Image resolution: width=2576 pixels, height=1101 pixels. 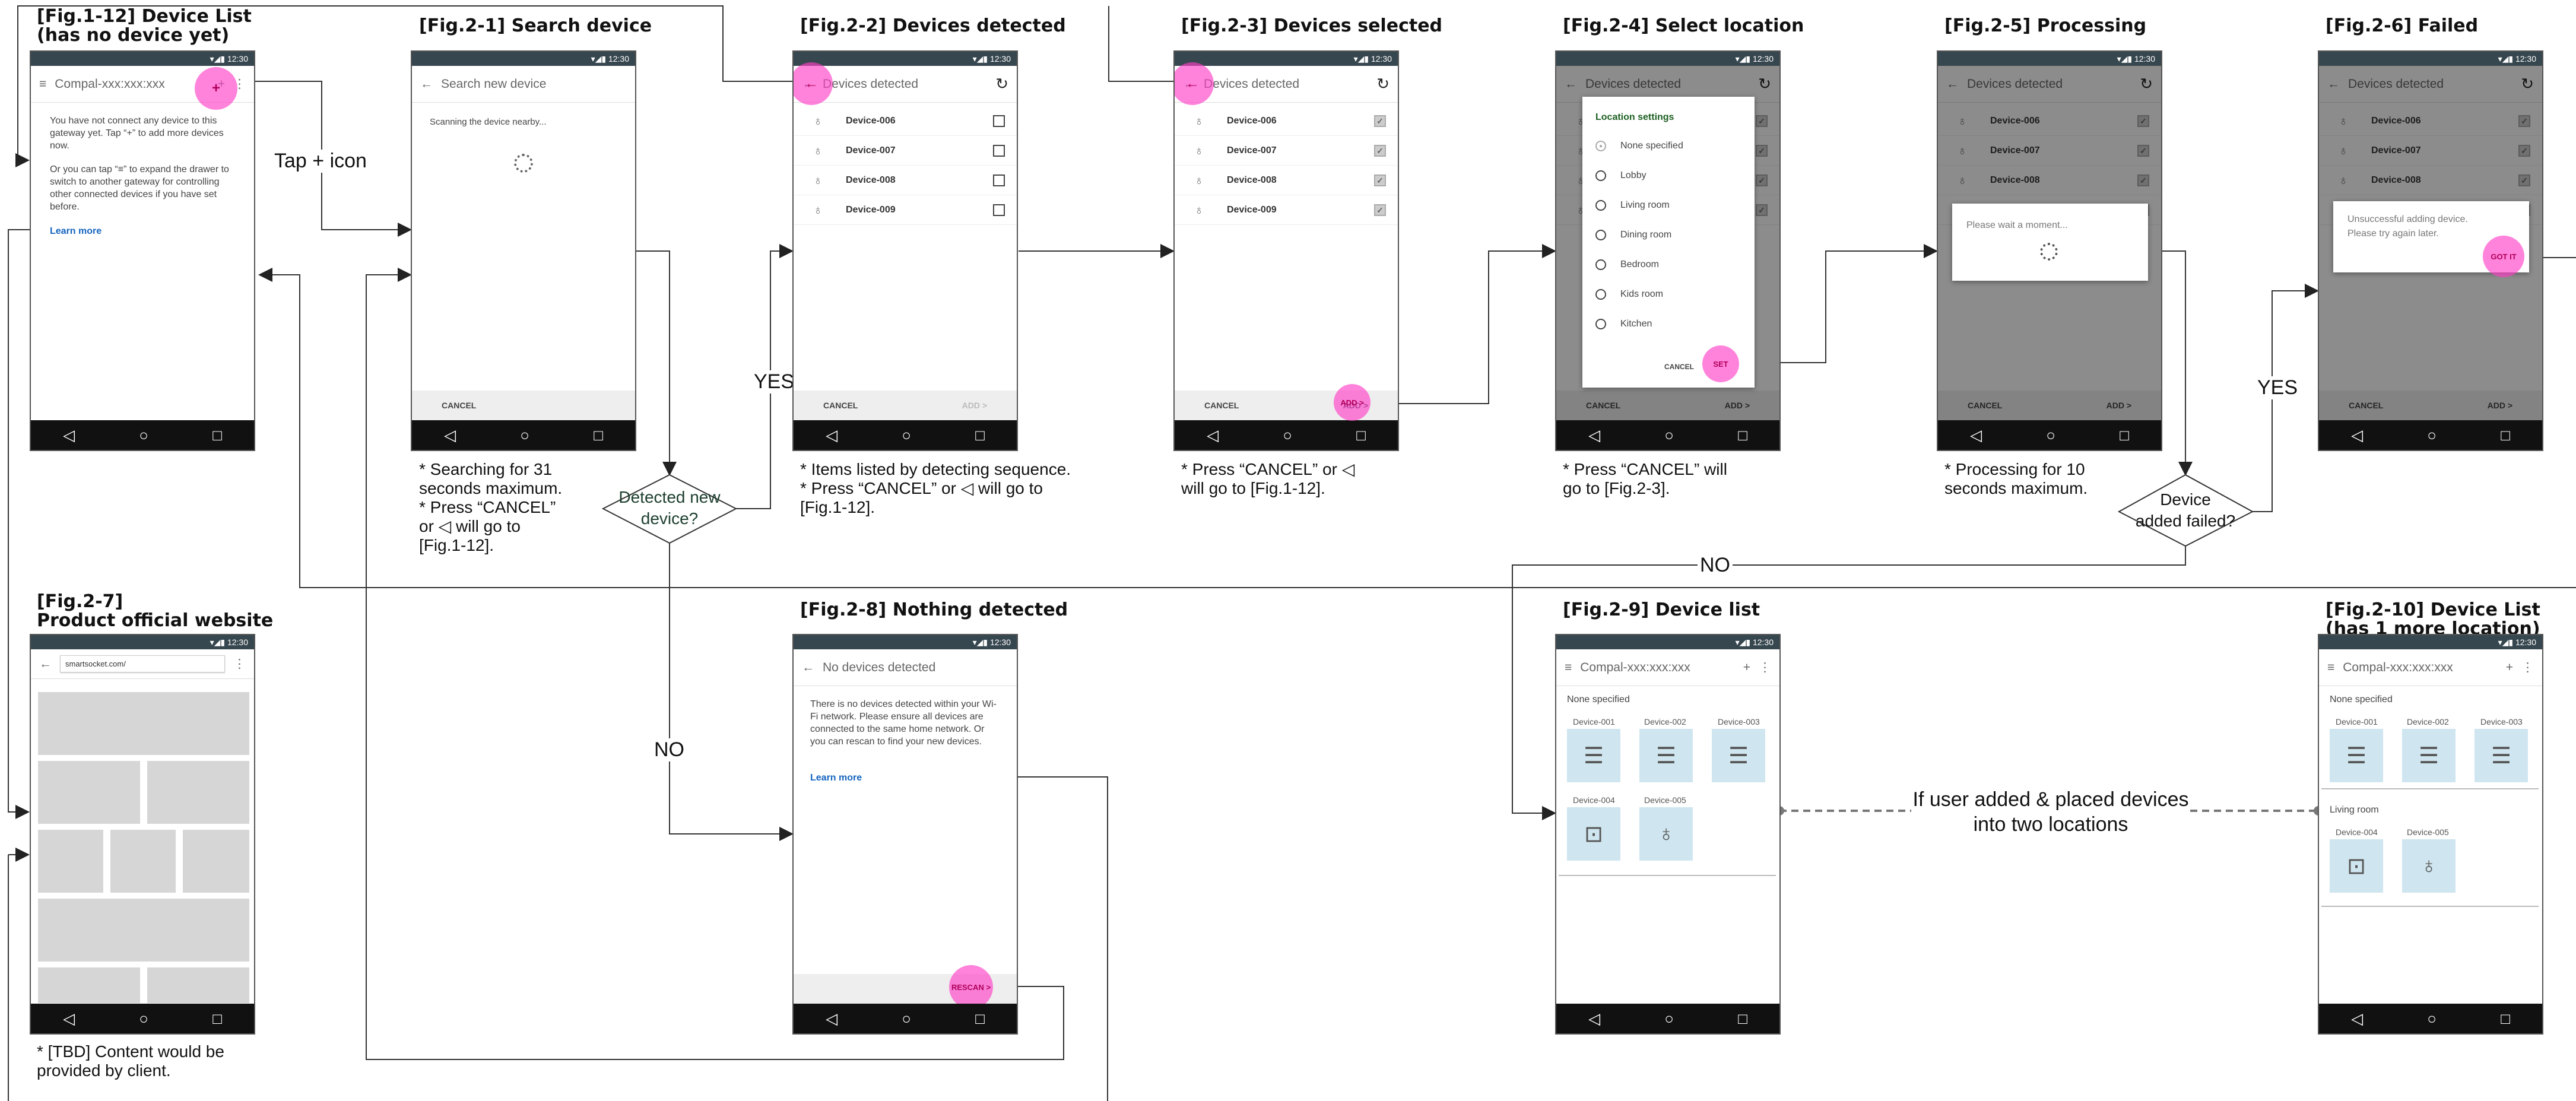 I want to click on got-it-button: GOT IT, so click(x=2503, y=256).